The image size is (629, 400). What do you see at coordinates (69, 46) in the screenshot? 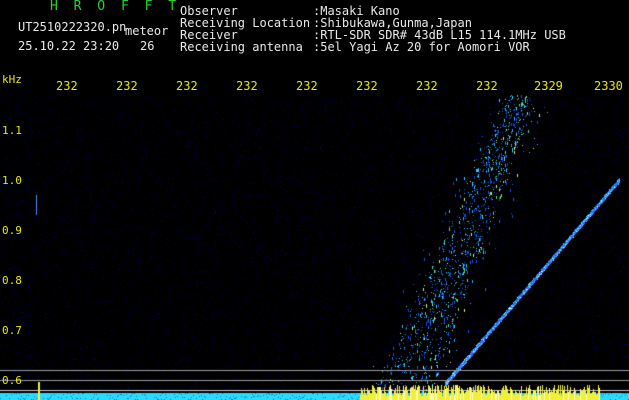
I see `timestamp: 25.10.22 23:20` at bounding box center [69, 46].